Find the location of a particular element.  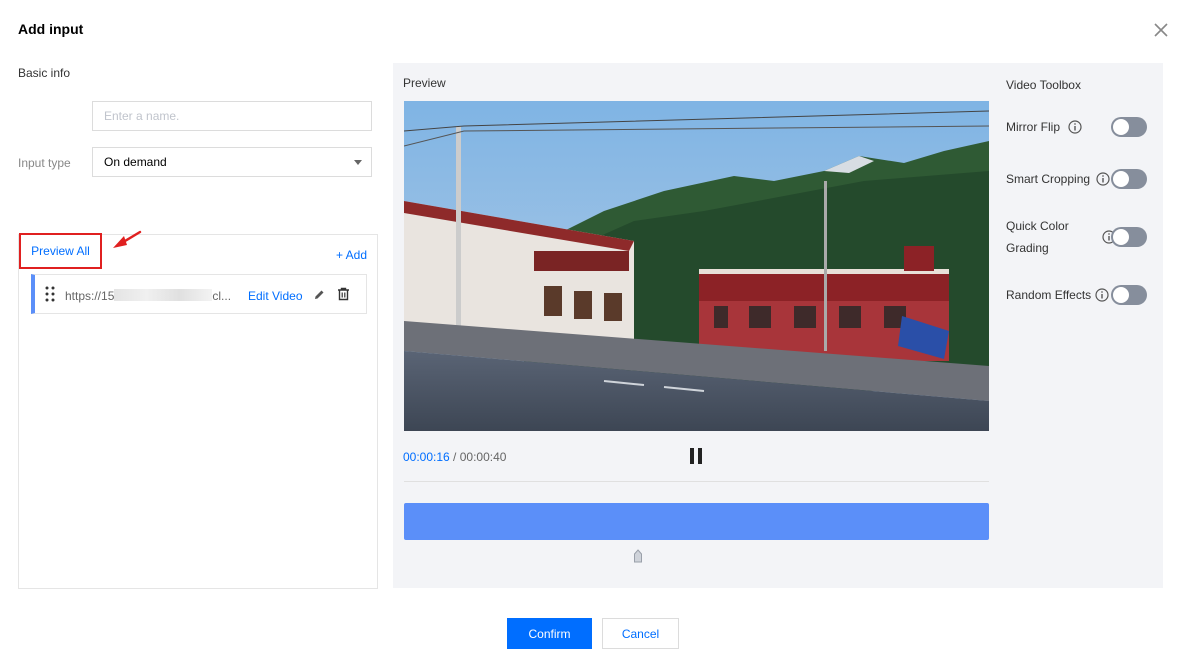

input-type-select: On demand is located at coordinates (232, 162).